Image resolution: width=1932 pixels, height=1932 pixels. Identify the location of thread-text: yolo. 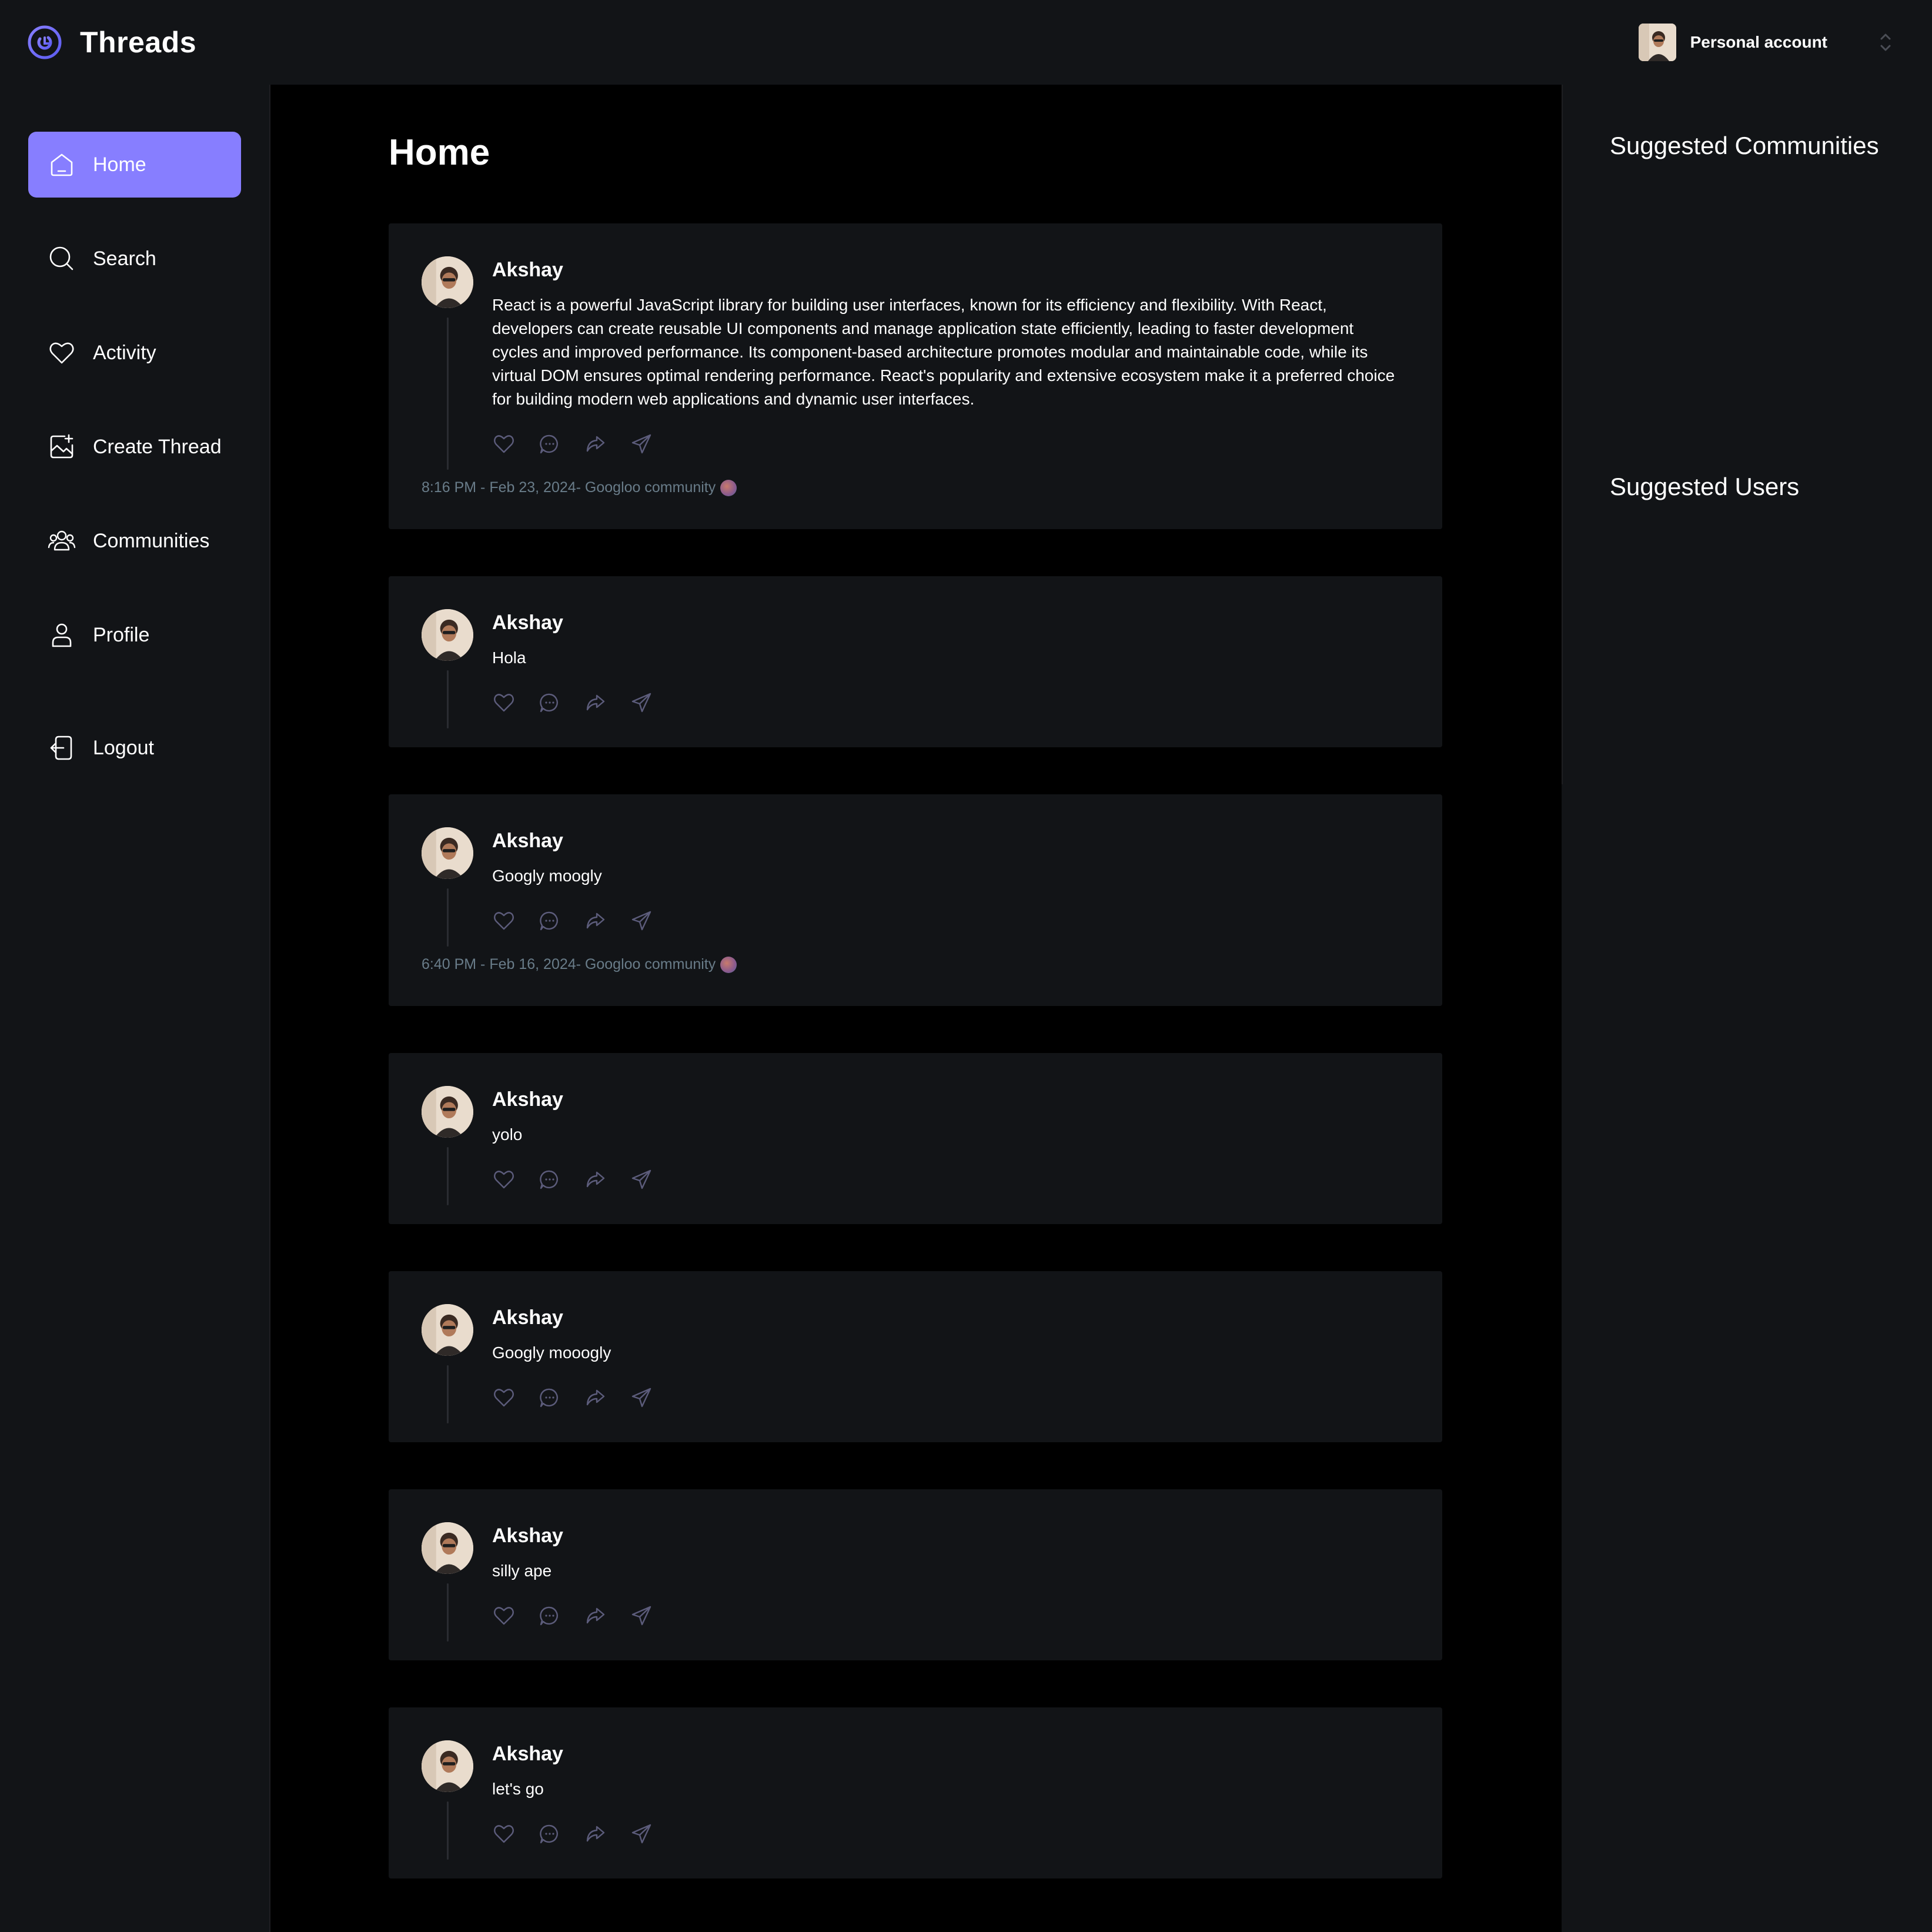
(507, 1134).